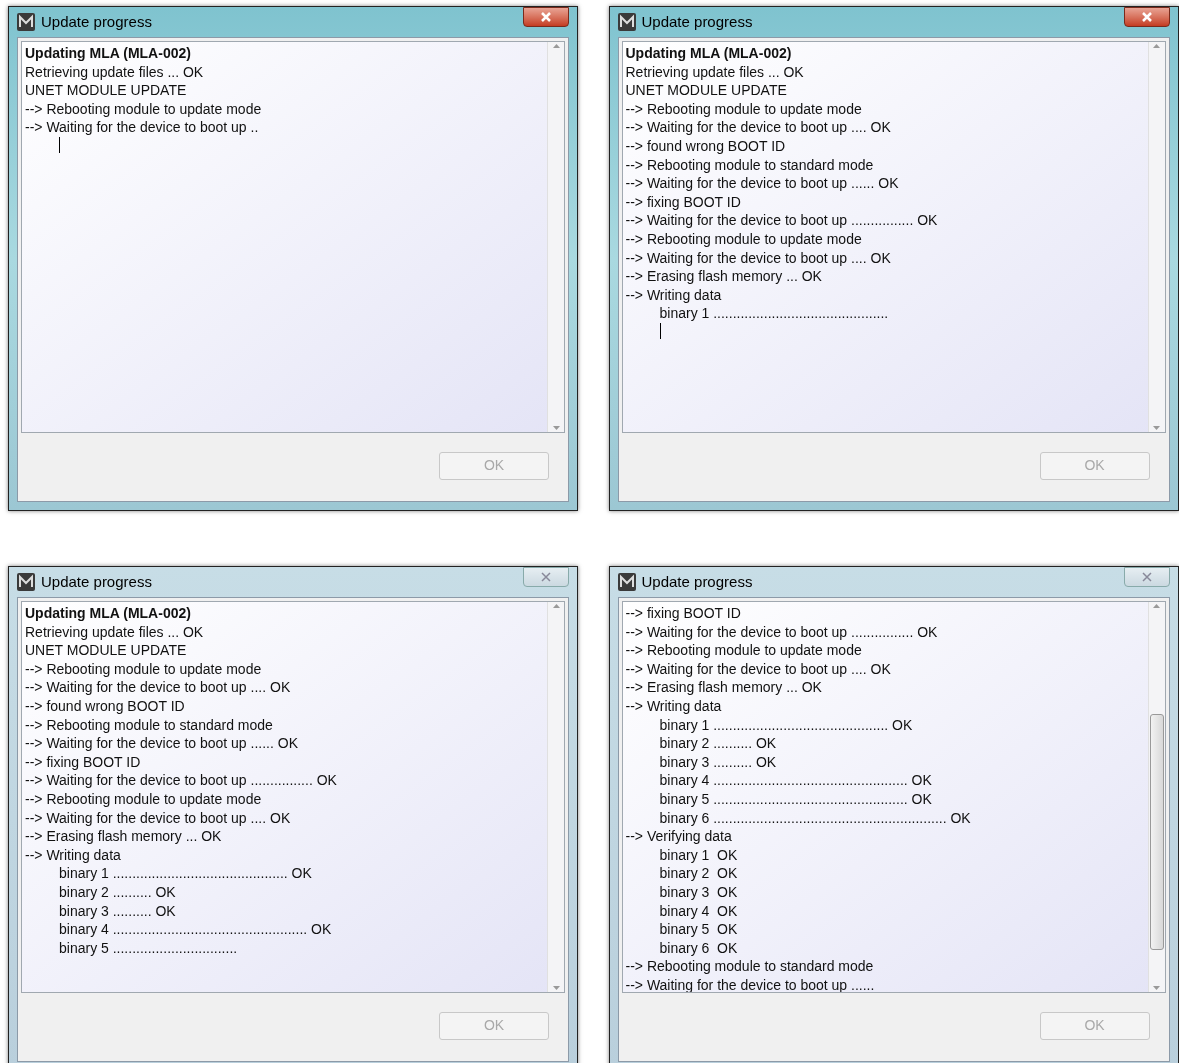 The height and width of the screenshot is (1063, 1179). What do you see at coordinates (1156, 832) in the screenshot?
I see `scroll-thumb` at bounding box center [1156, 832].